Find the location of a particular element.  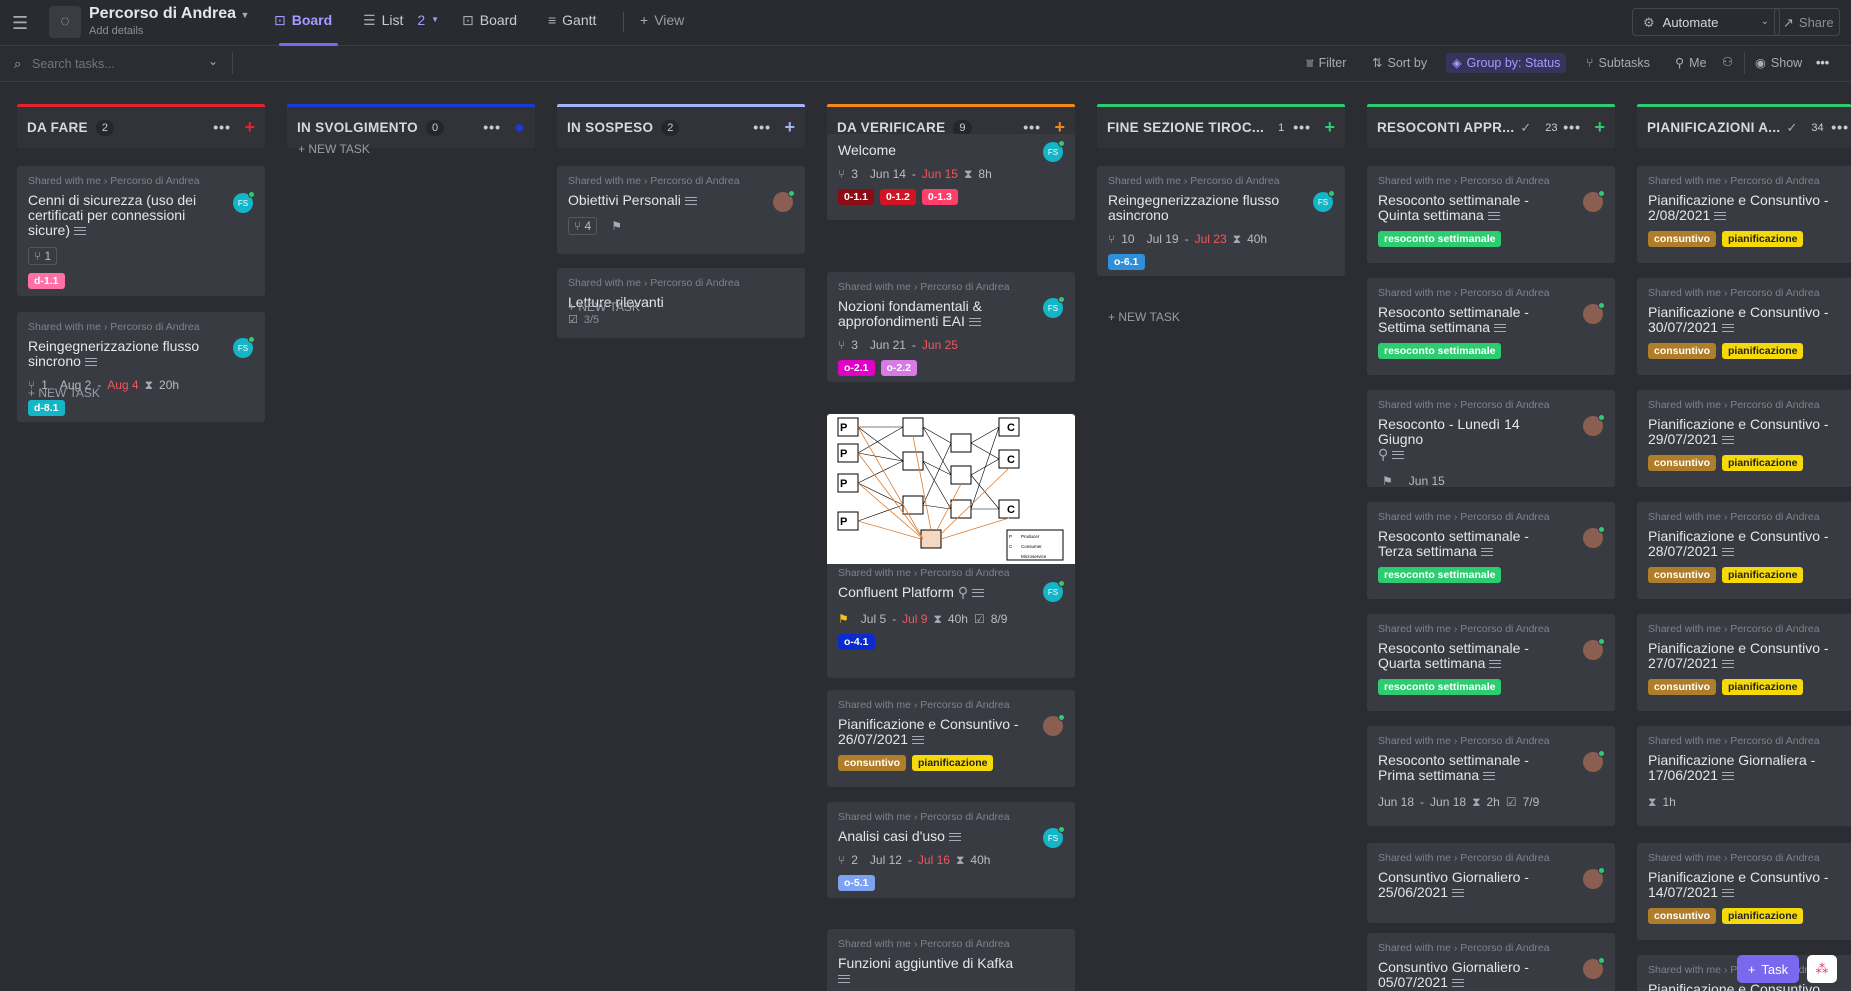

task-title: Consuntivo Giornaliero - 05/07/2021 is located at coordinates (1491, 975).